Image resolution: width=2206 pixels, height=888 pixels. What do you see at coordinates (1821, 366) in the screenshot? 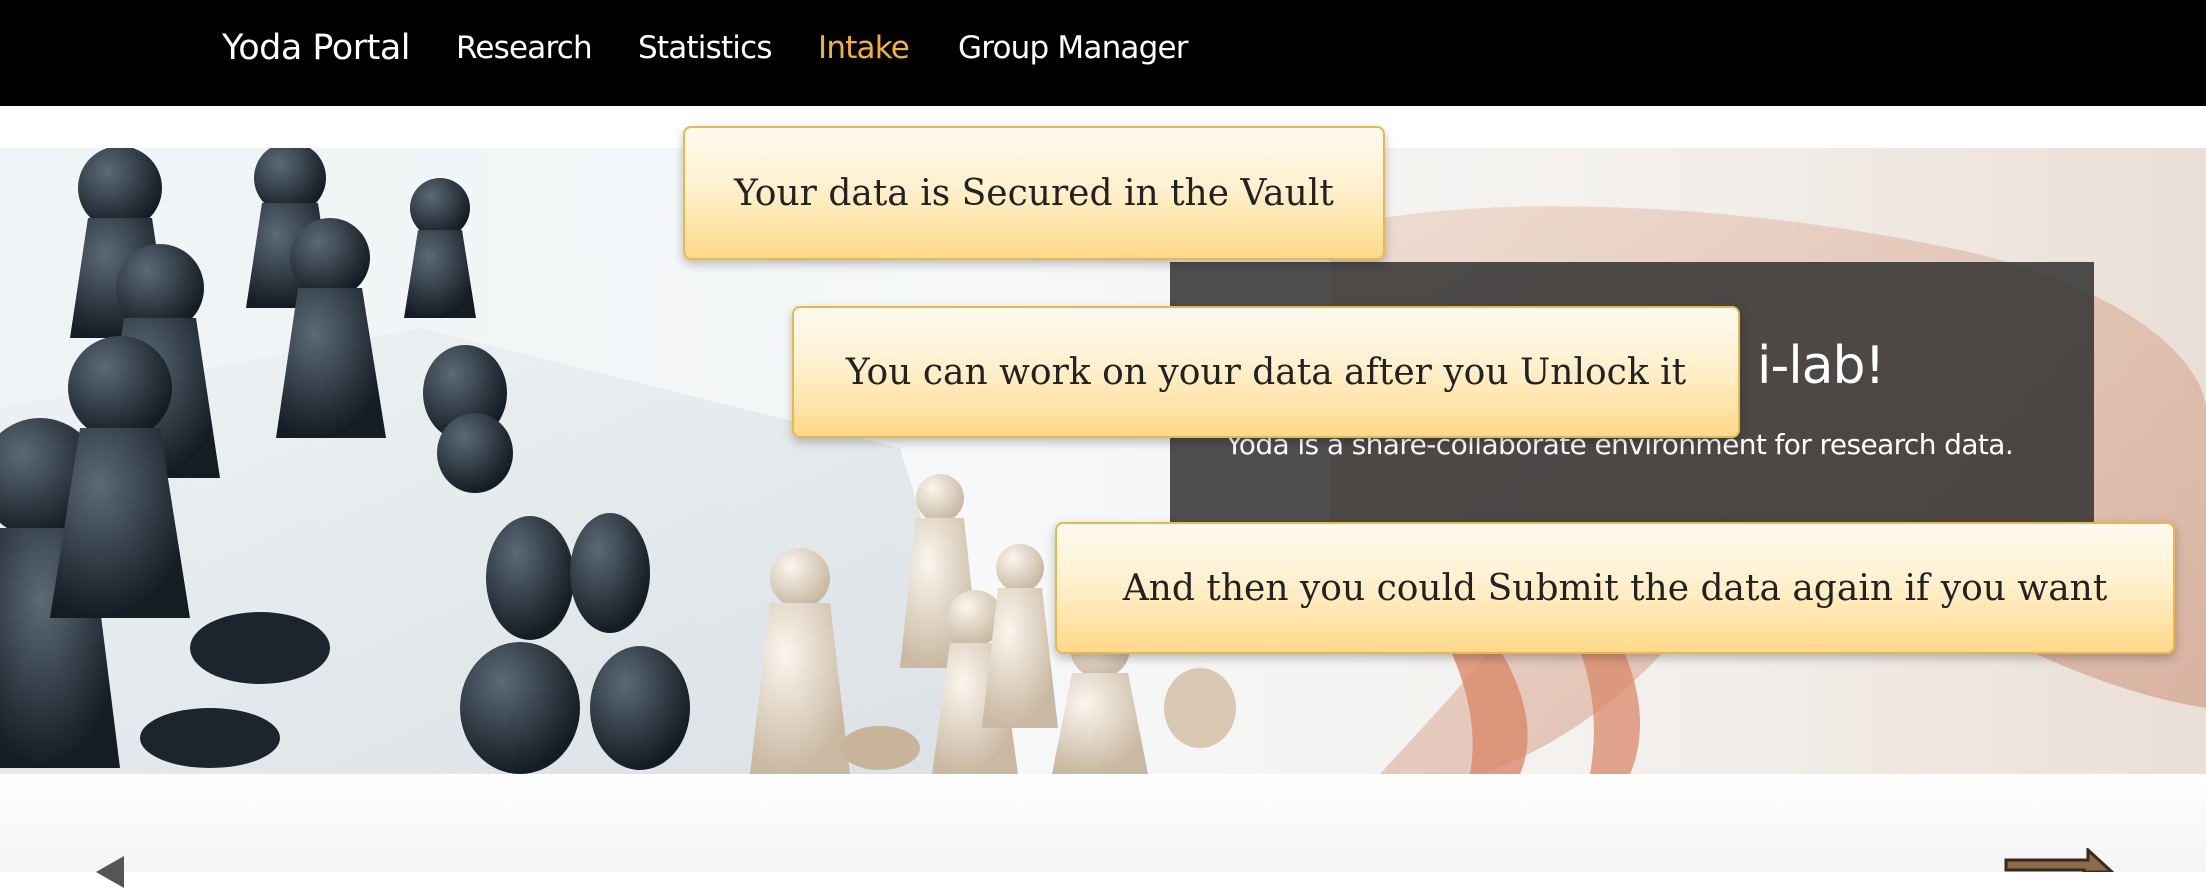
I see `caption-title: i-lab!` at bounding box center [1821, 366].